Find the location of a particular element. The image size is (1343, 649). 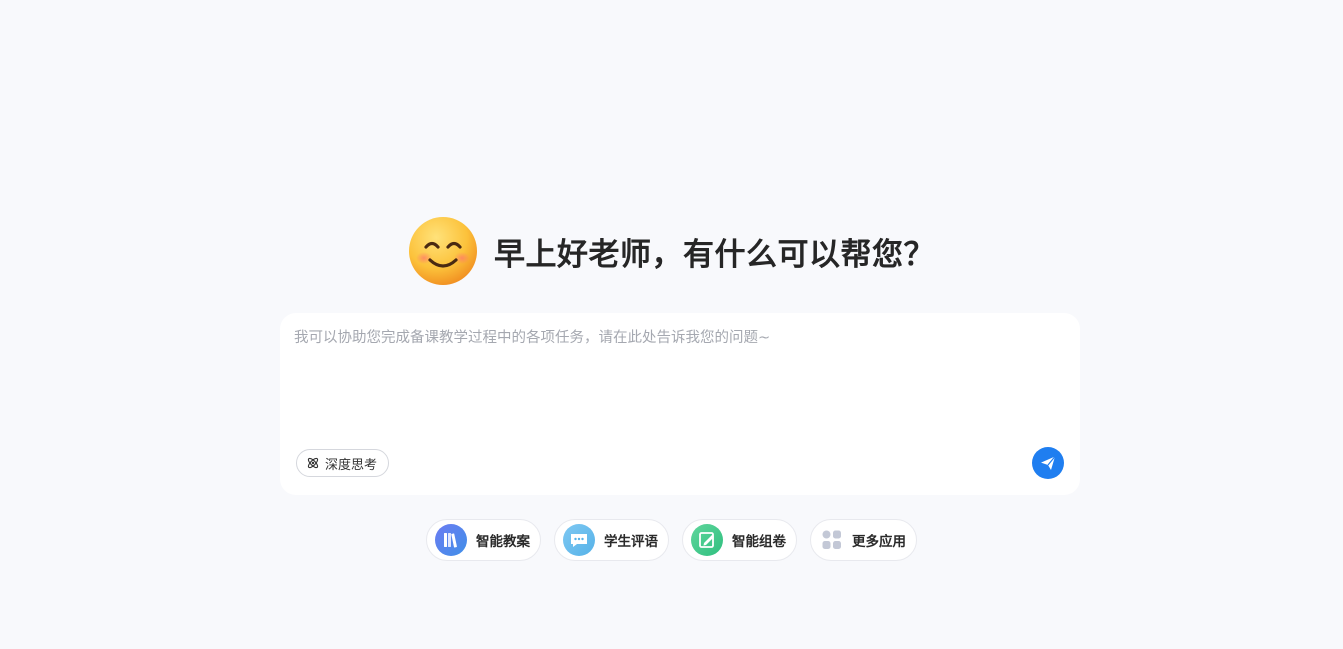

quick-action-label: 更多应用 is located at coordinates (879, 542).